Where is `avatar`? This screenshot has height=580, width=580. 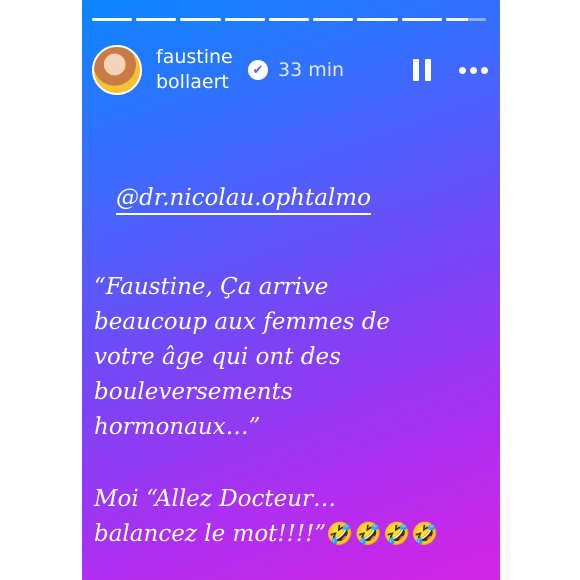
avatar is located at coordinates (117, 70).